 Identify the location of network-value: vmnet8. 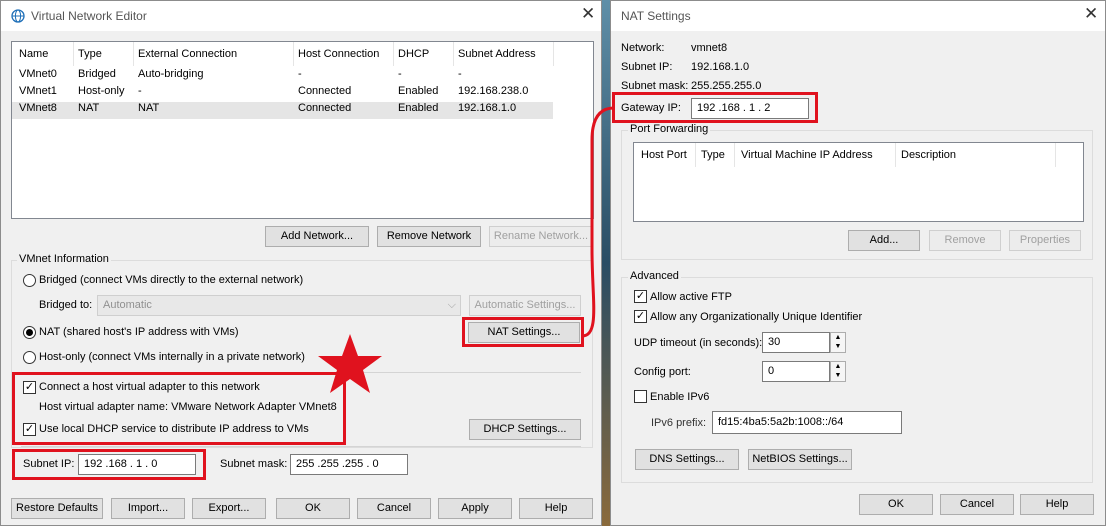
(709, 48).